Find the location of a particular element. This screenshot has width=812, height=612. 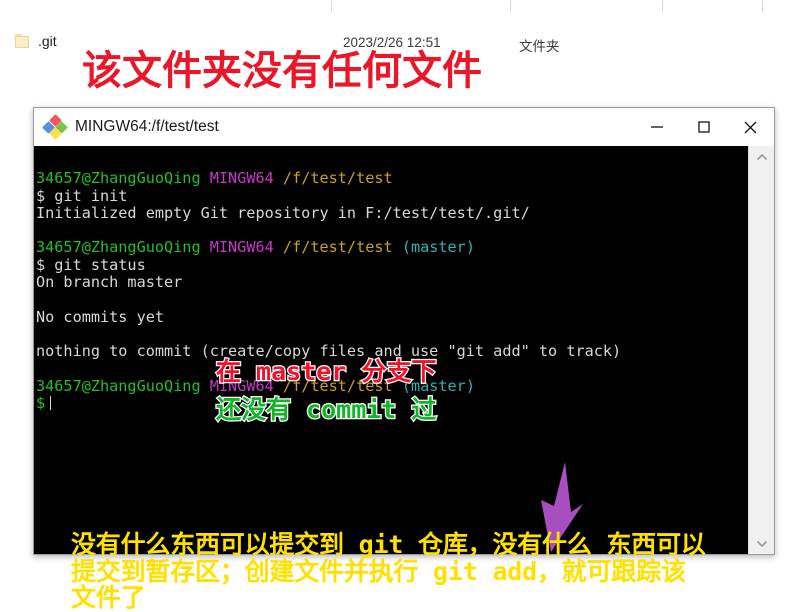

terminal-title-bar: MINGW64:/f/test/test is located at coordinates (404, 127).